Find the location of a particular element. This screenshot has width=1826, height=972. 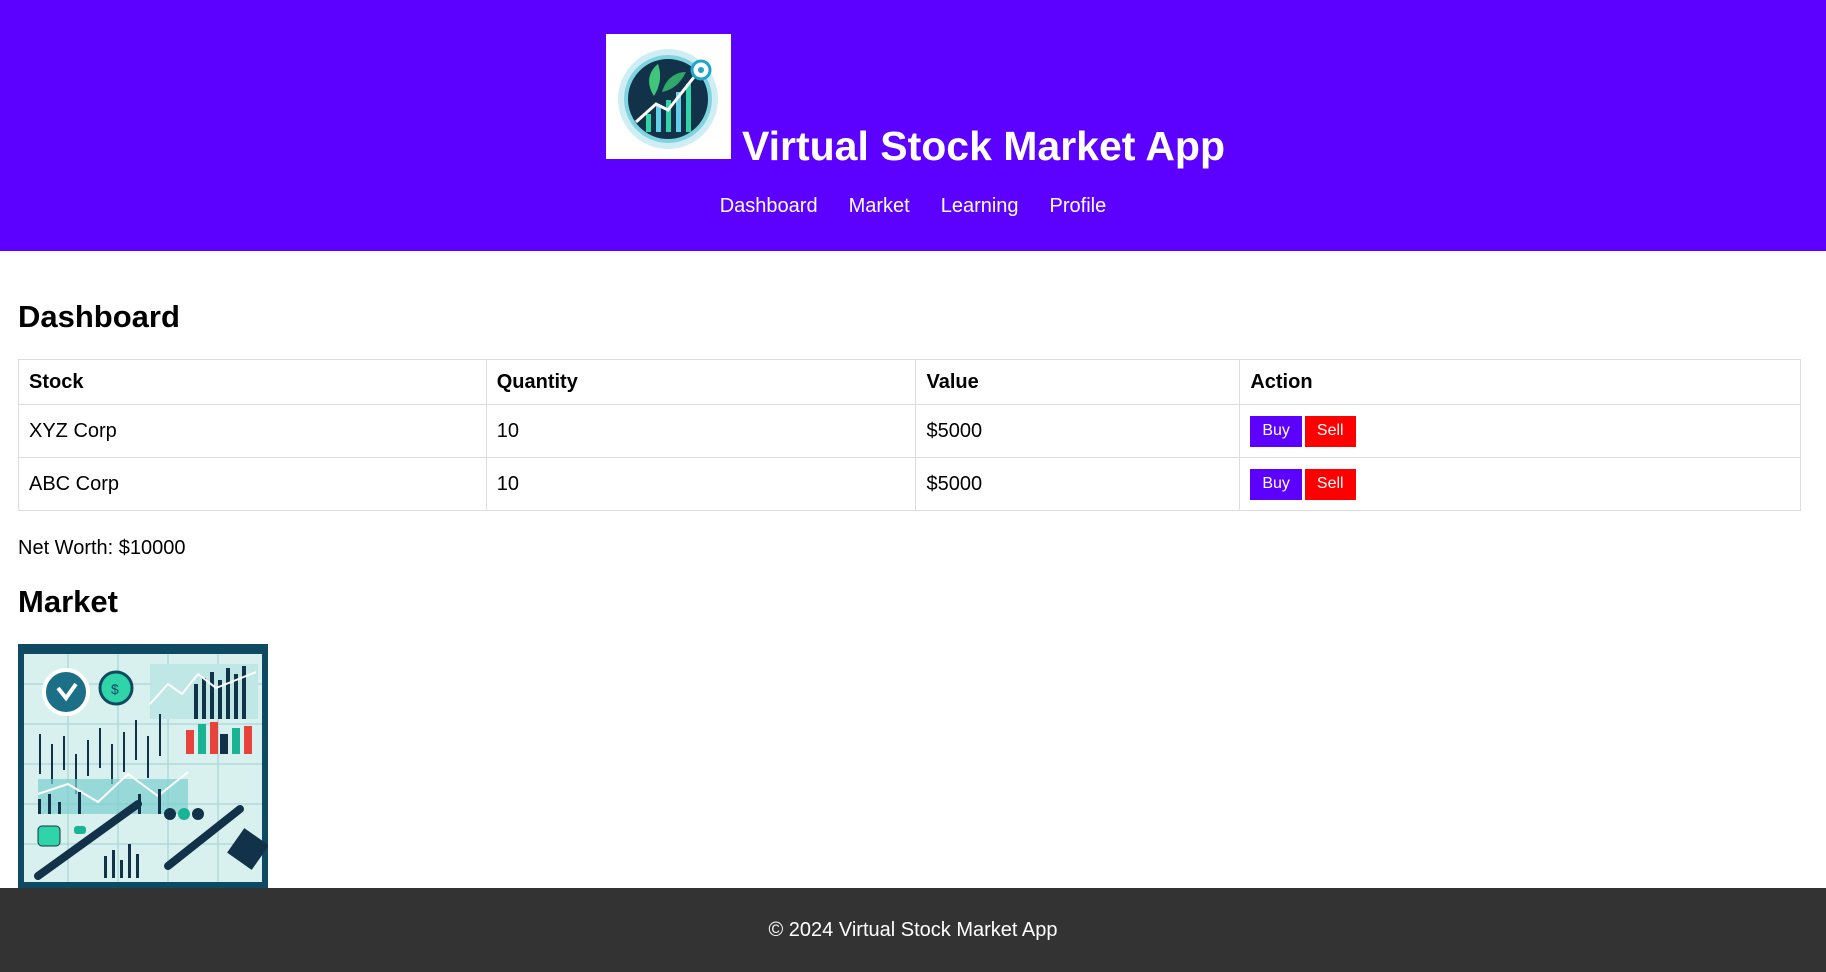

table-row: XYZ Corp 10 $5000 Buy Sell is located at coordinates (909, 431).